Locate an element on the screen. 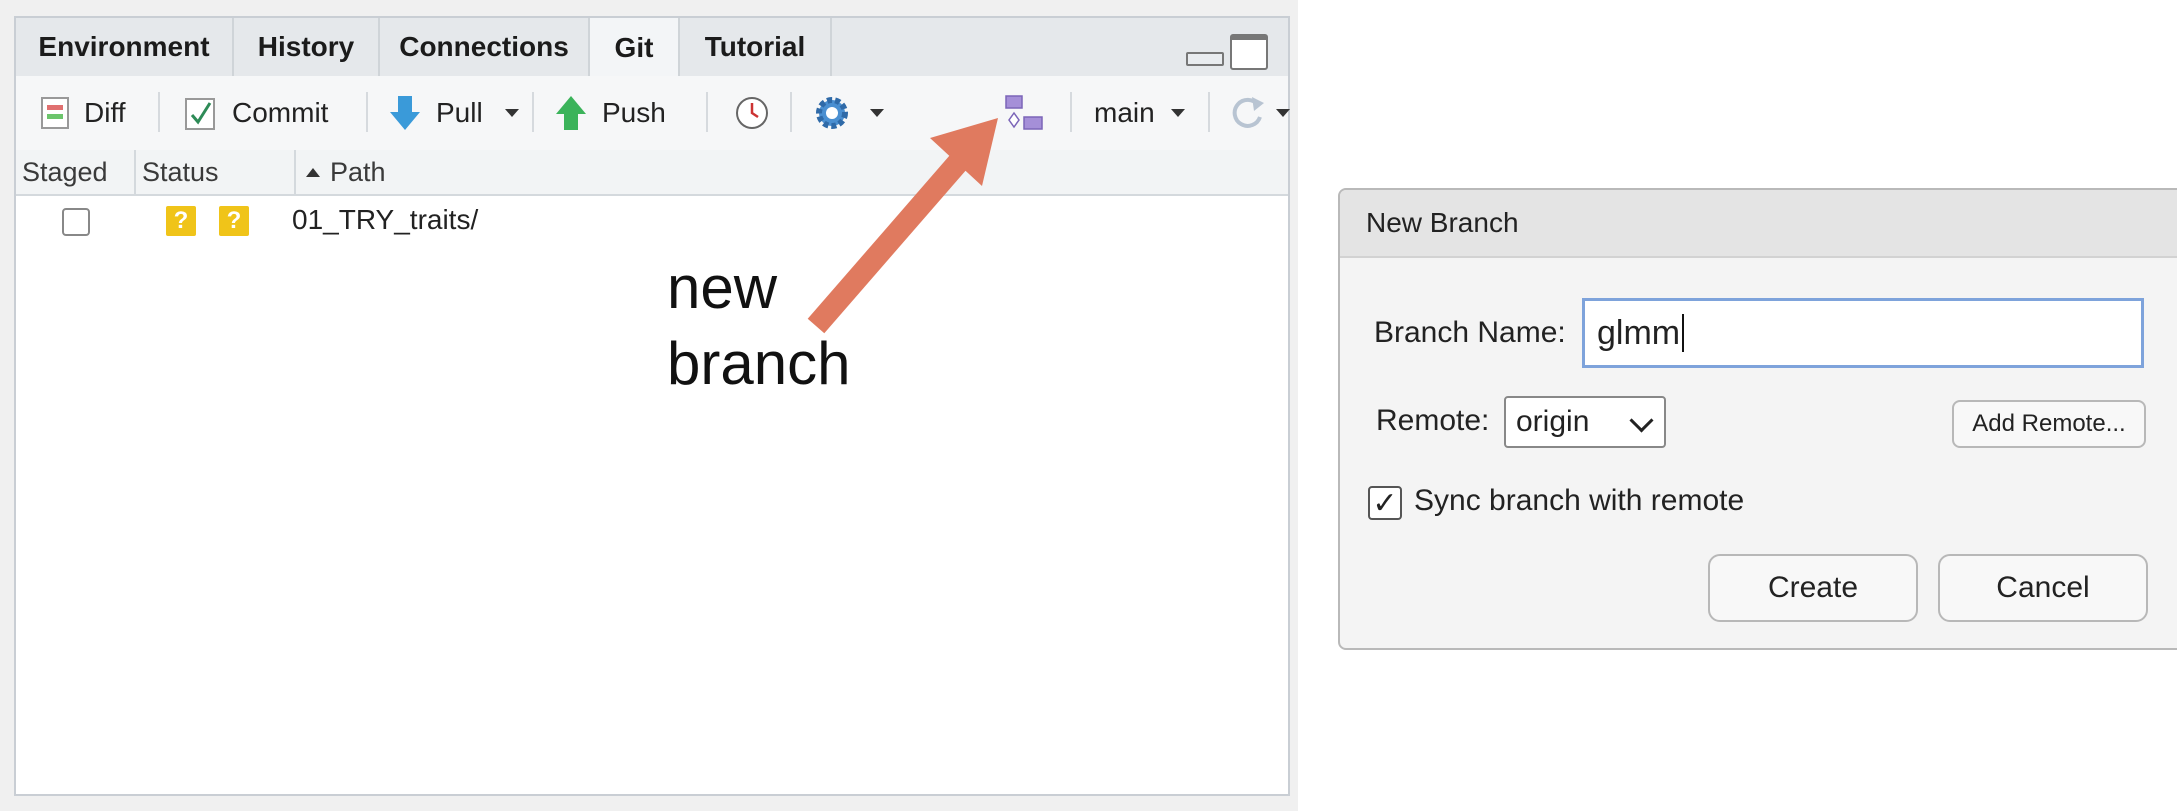 Image resolution: width=2177 pixels, height=811 pixels. column-path: Path is located at coordinates (446, 172).